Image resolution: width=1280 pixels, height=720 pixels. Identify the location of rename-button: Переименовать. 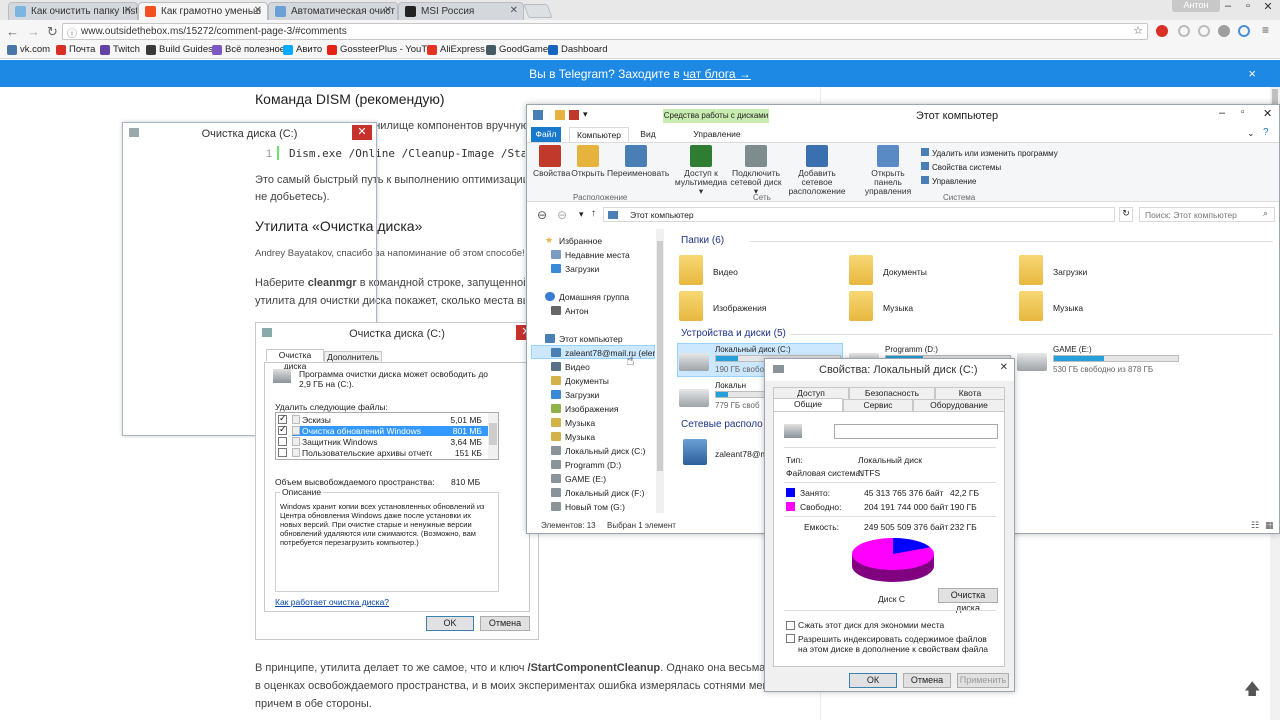
(638, 161).